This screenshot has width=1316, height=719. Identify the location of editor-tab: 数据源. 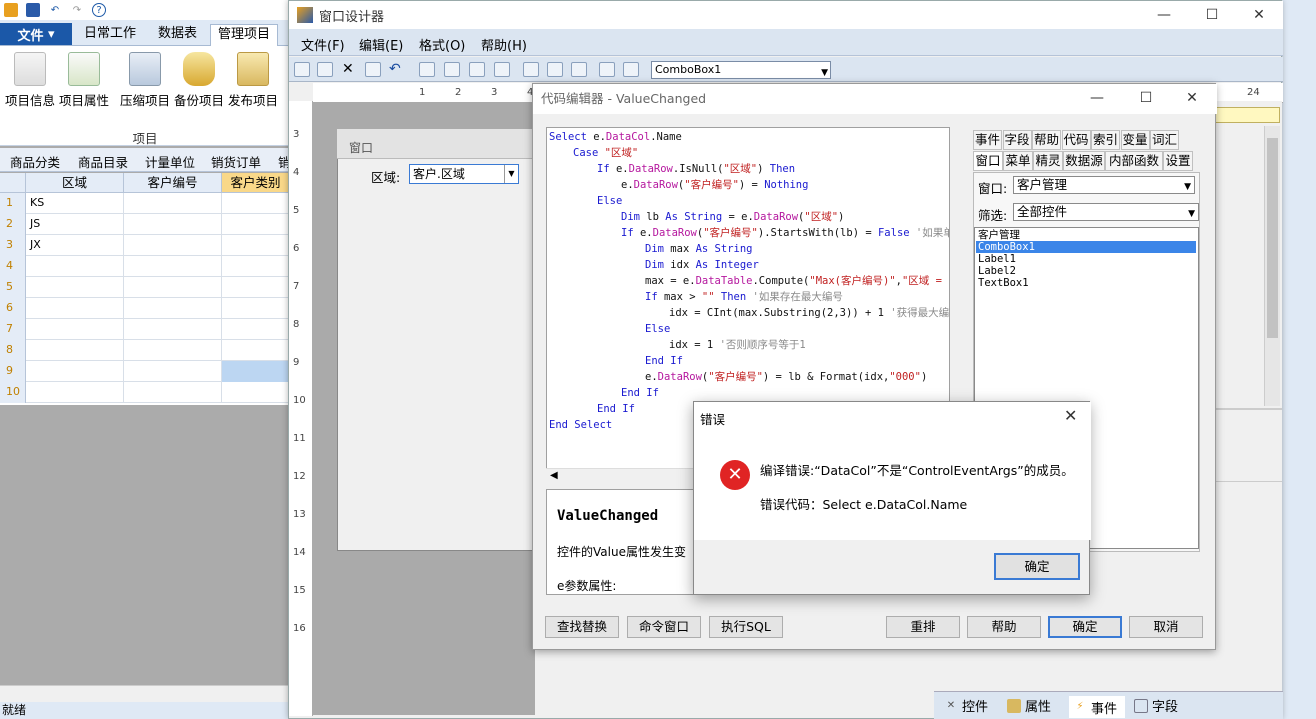
(1084, 161).